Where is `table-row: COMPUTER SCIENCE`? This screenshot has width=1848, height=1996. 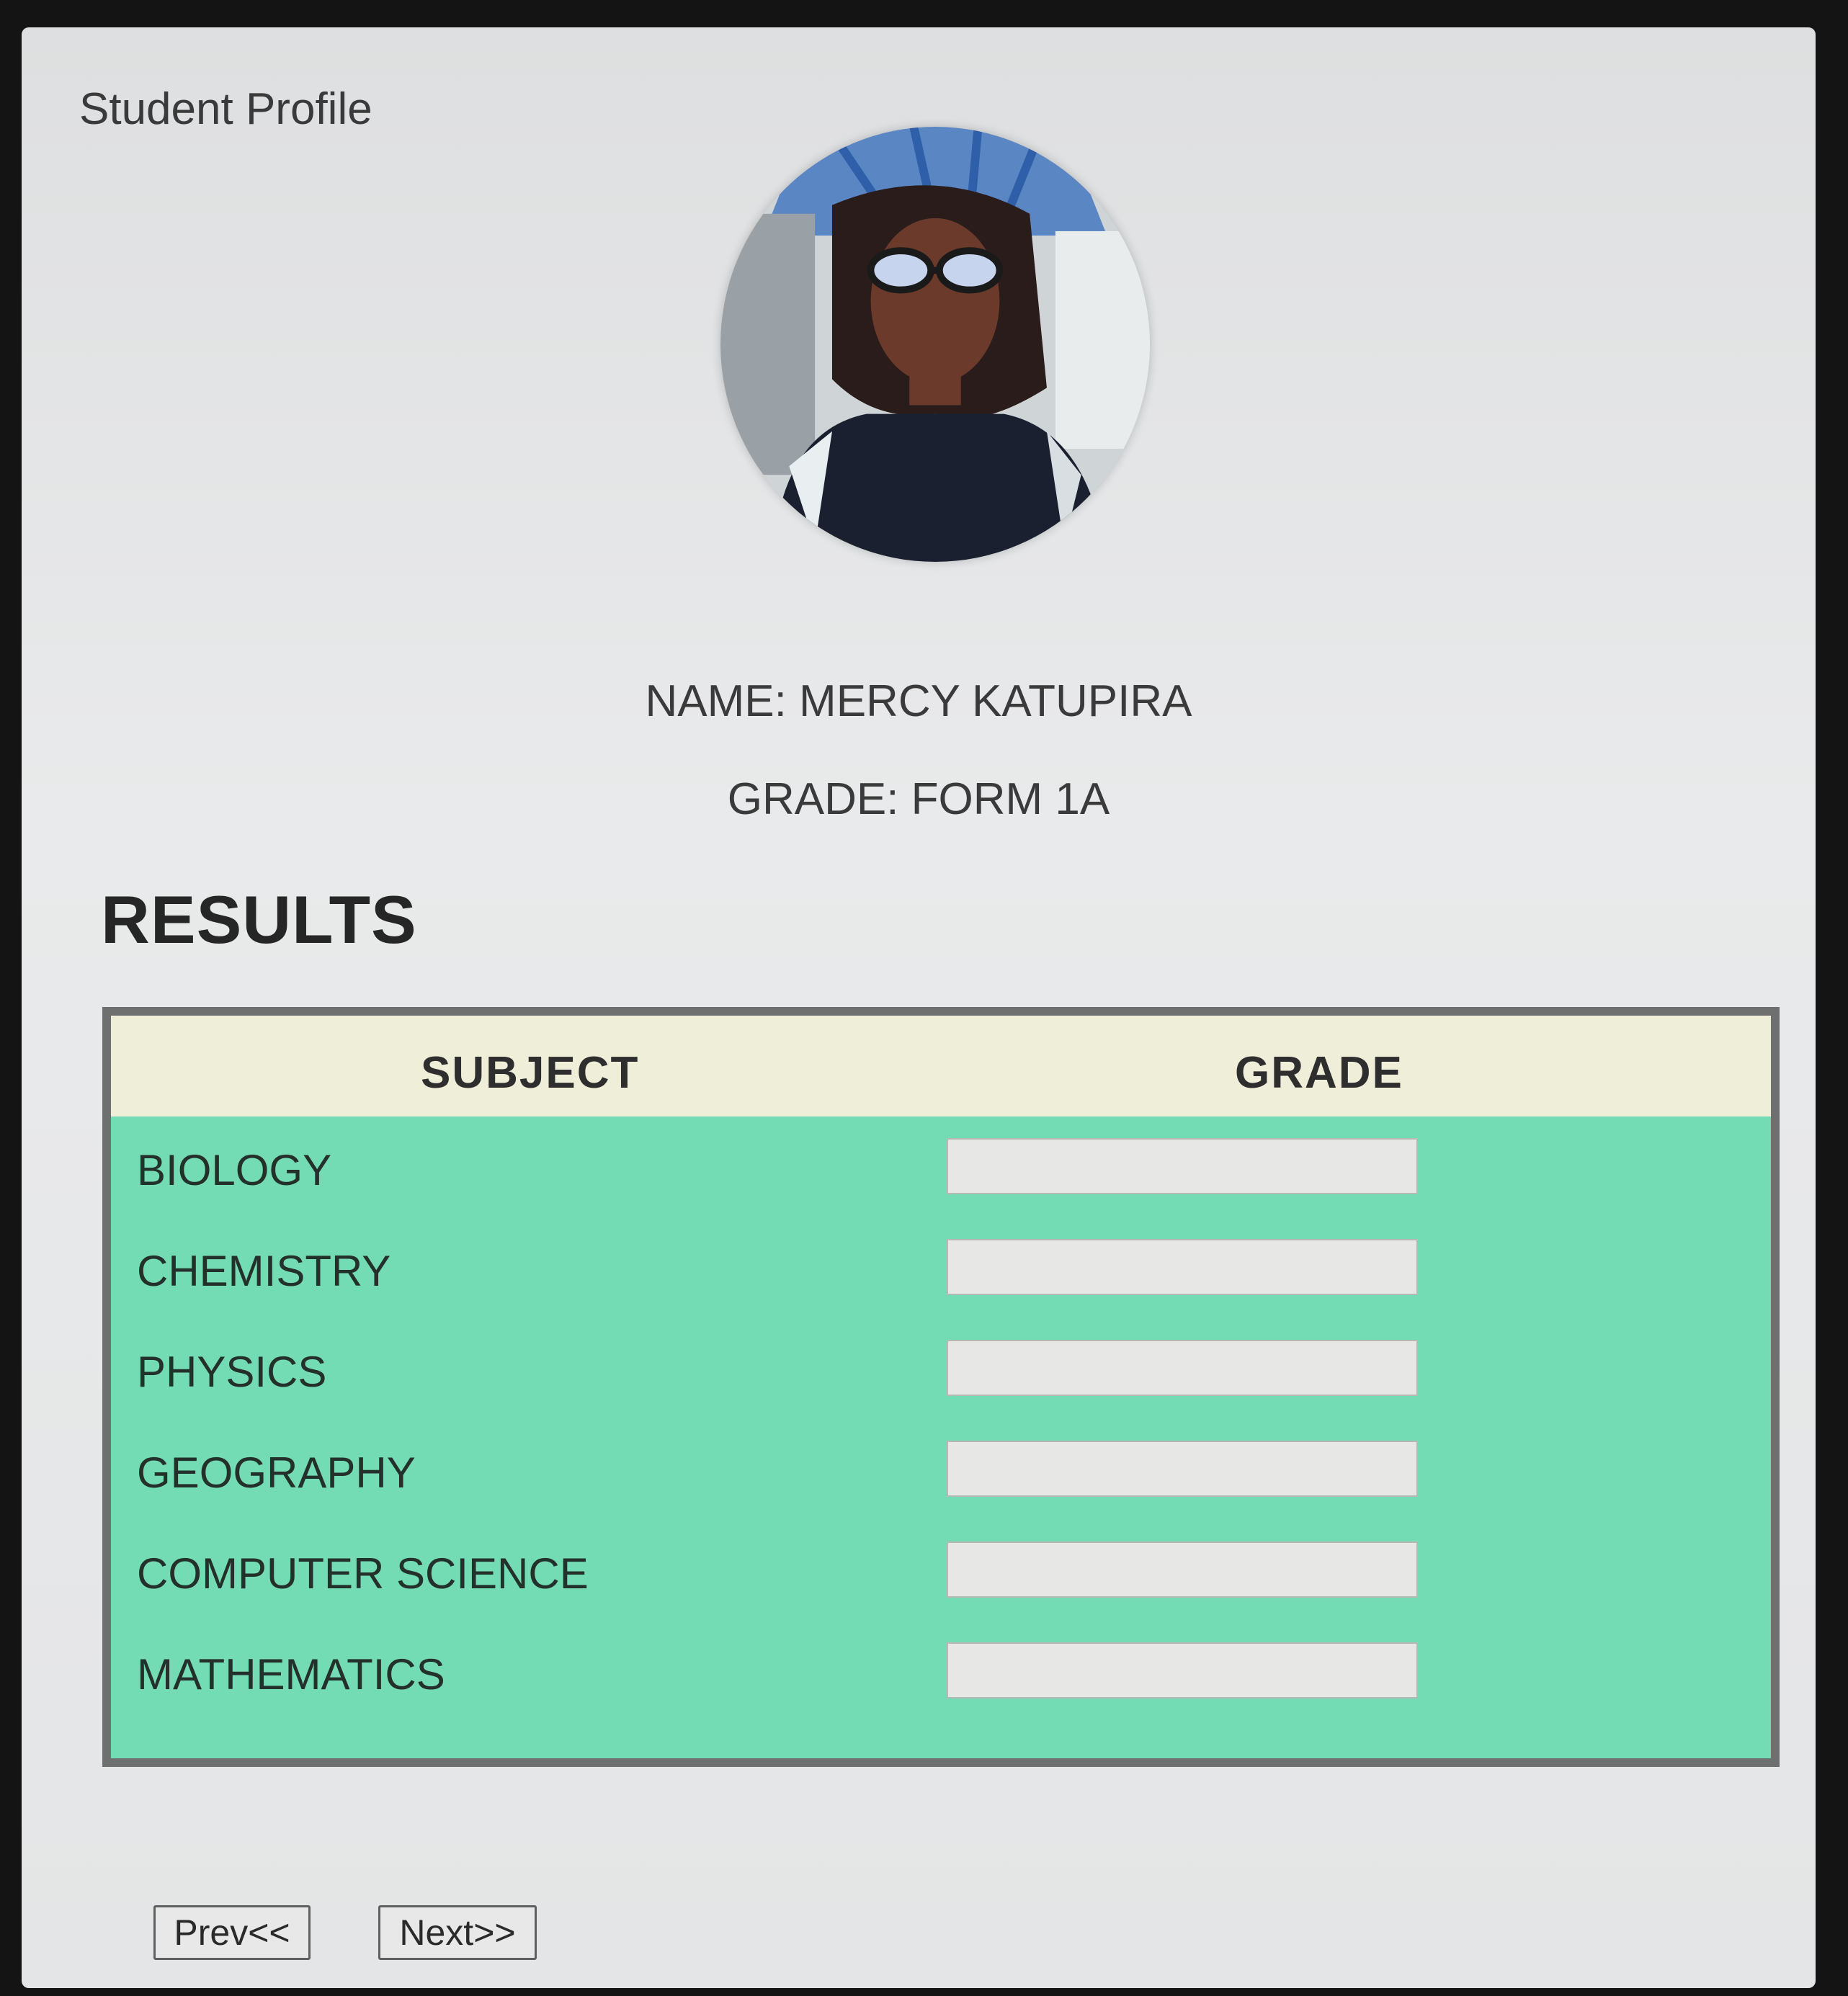
table-row: COMPUTER SCIENCE is located at coordinates (941, 1571).